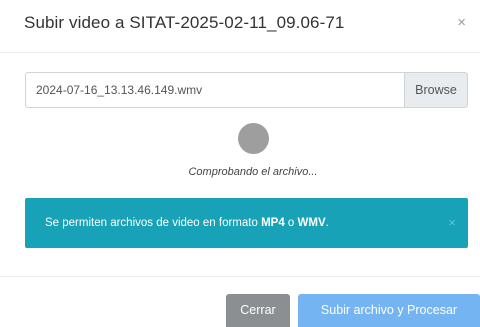  Describe the element at coordinates (273, 223) in the screenshot. I see `alert-format-mp4: MP4` at that location.